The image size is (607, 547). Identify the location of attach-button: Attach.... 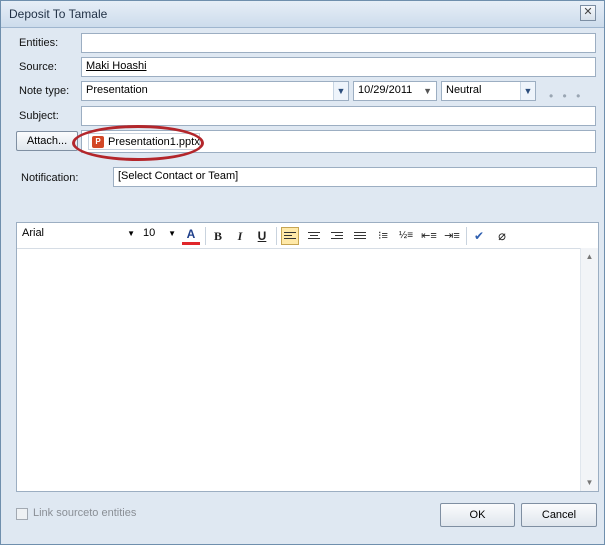
(47, 141).